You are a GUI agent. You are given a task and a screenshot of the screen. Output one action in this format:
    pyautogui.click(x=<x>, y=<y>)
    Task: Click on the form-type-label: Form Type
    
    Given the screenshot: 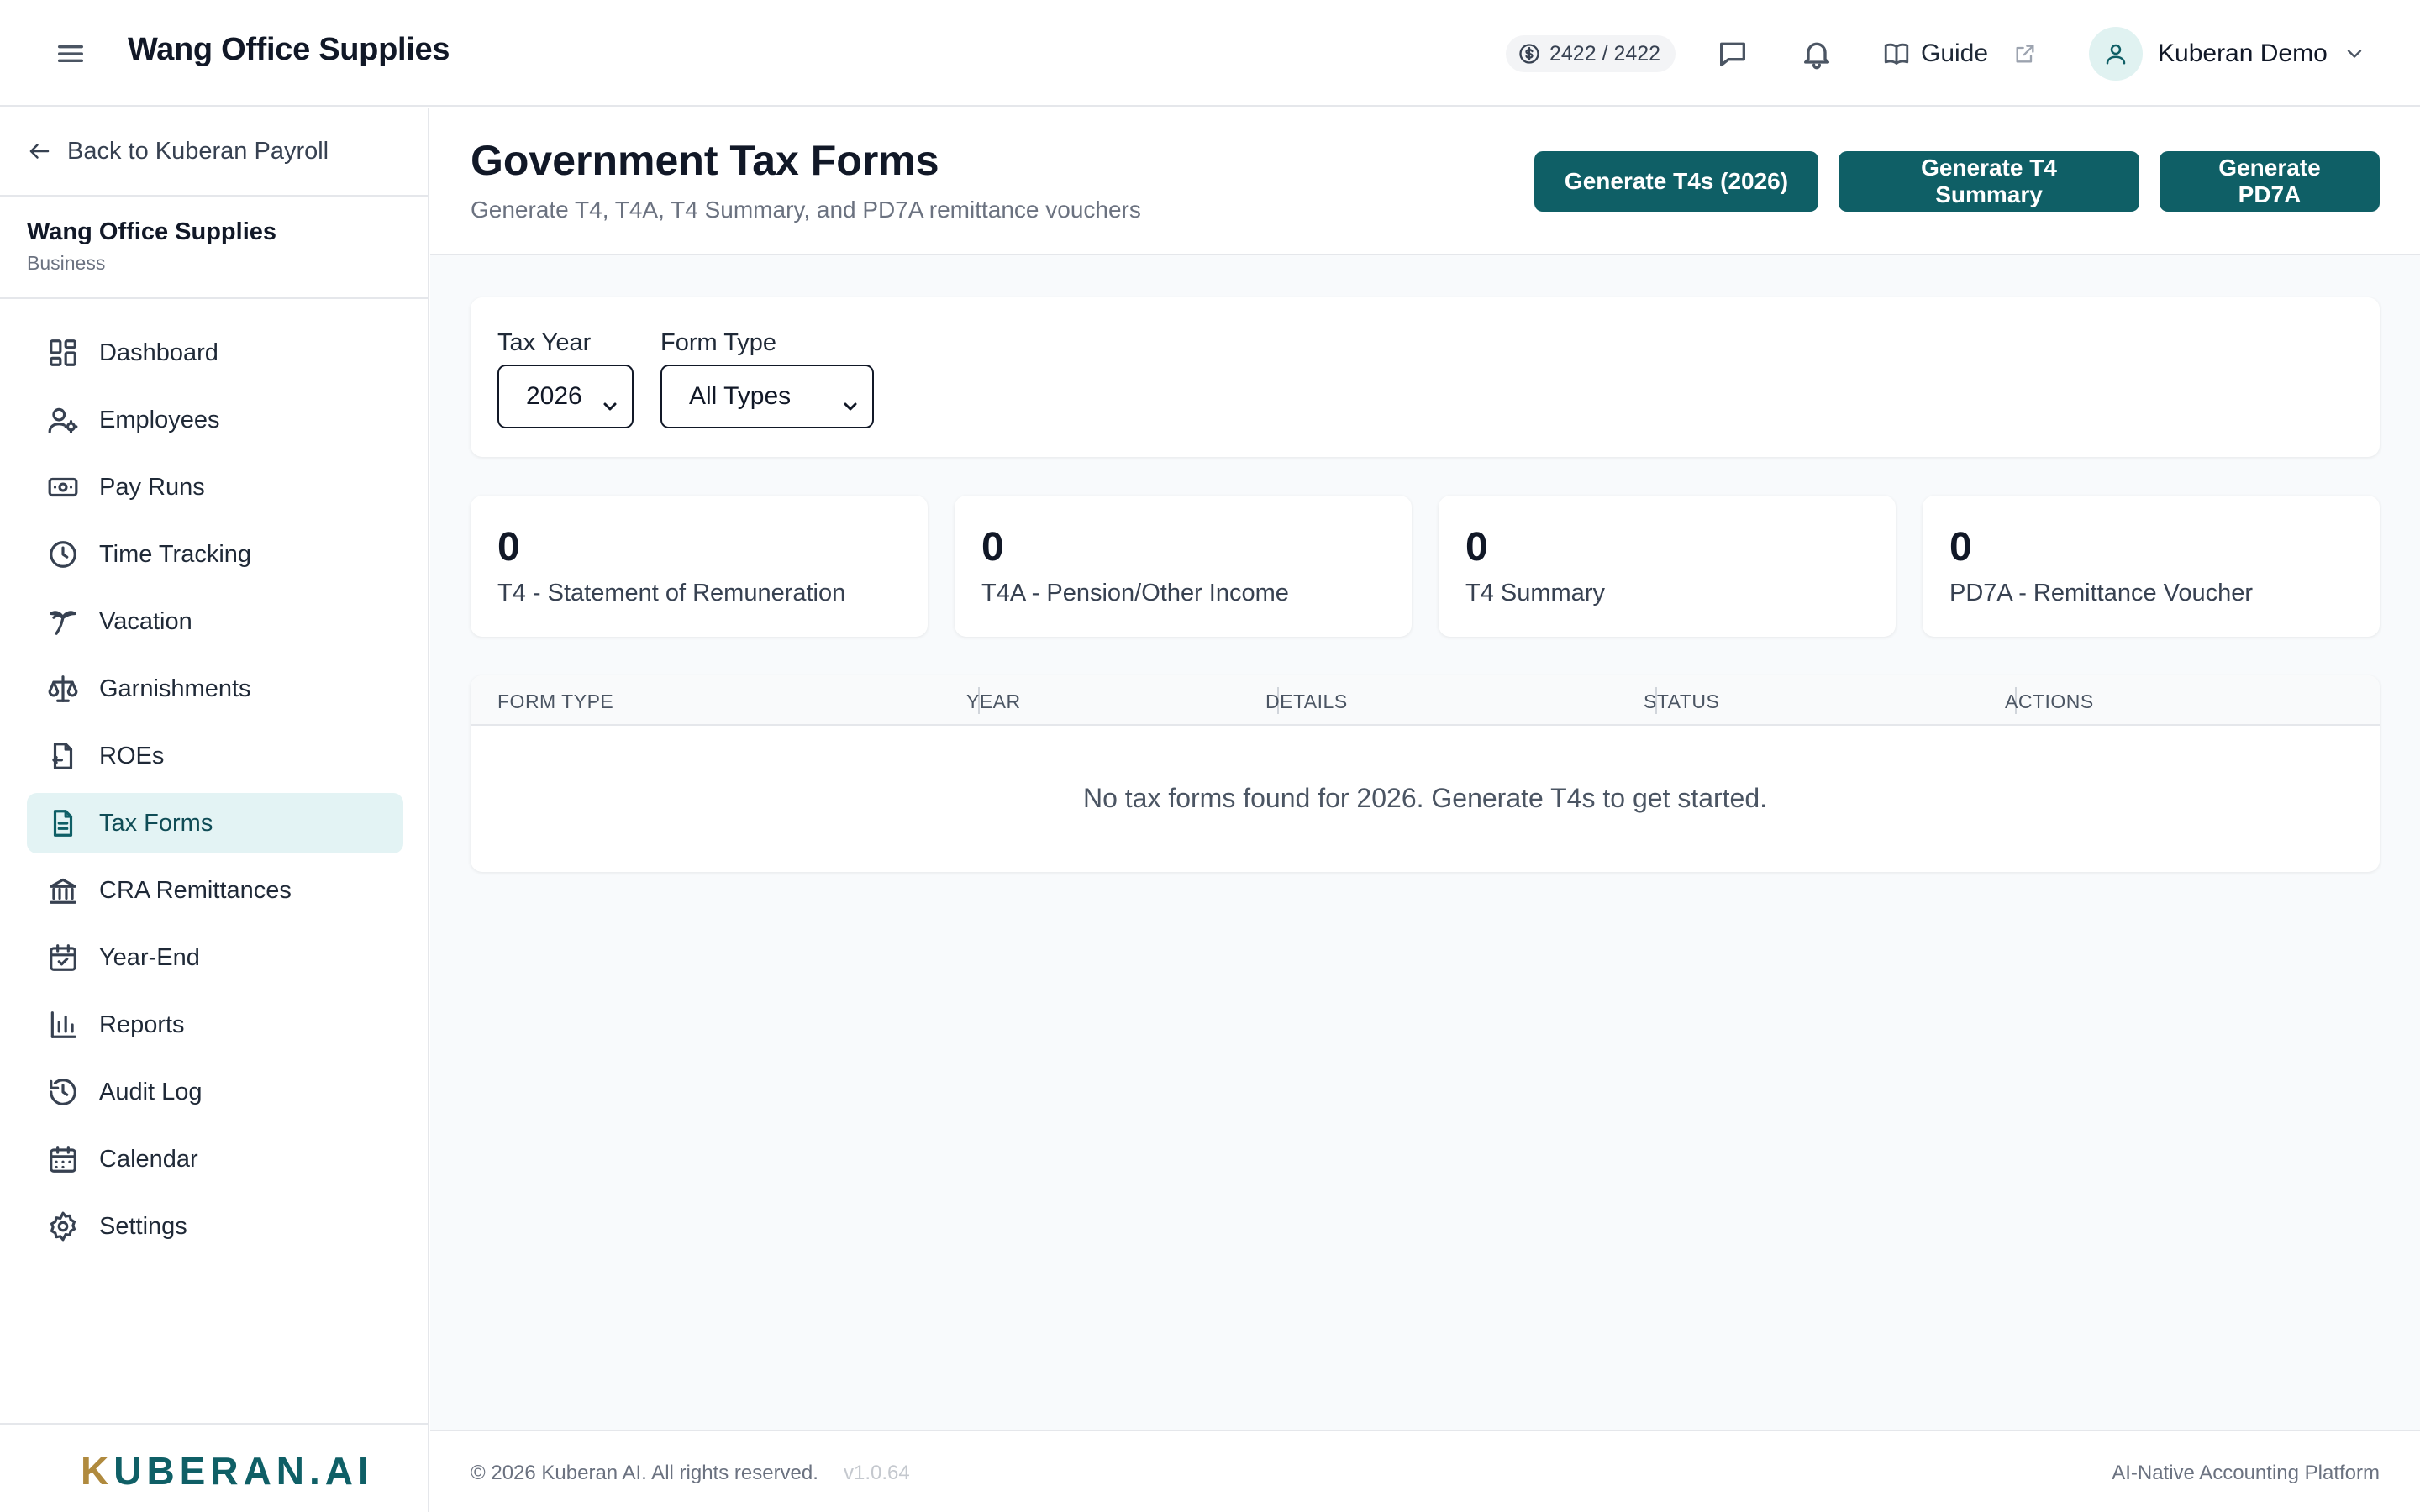 What is the action you would take?
    pyautogui.click(x=719, y=342)
    